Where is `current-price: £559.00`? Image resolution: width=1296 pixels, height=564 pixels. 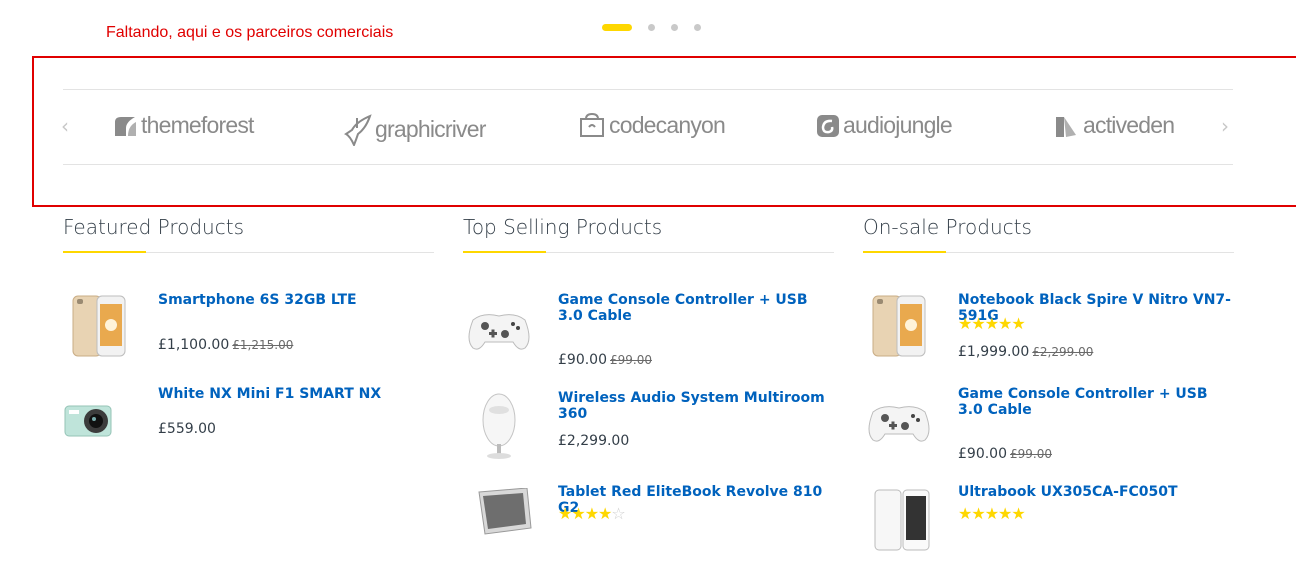 current-price: £559.00 is located at coordinates (187, 429).